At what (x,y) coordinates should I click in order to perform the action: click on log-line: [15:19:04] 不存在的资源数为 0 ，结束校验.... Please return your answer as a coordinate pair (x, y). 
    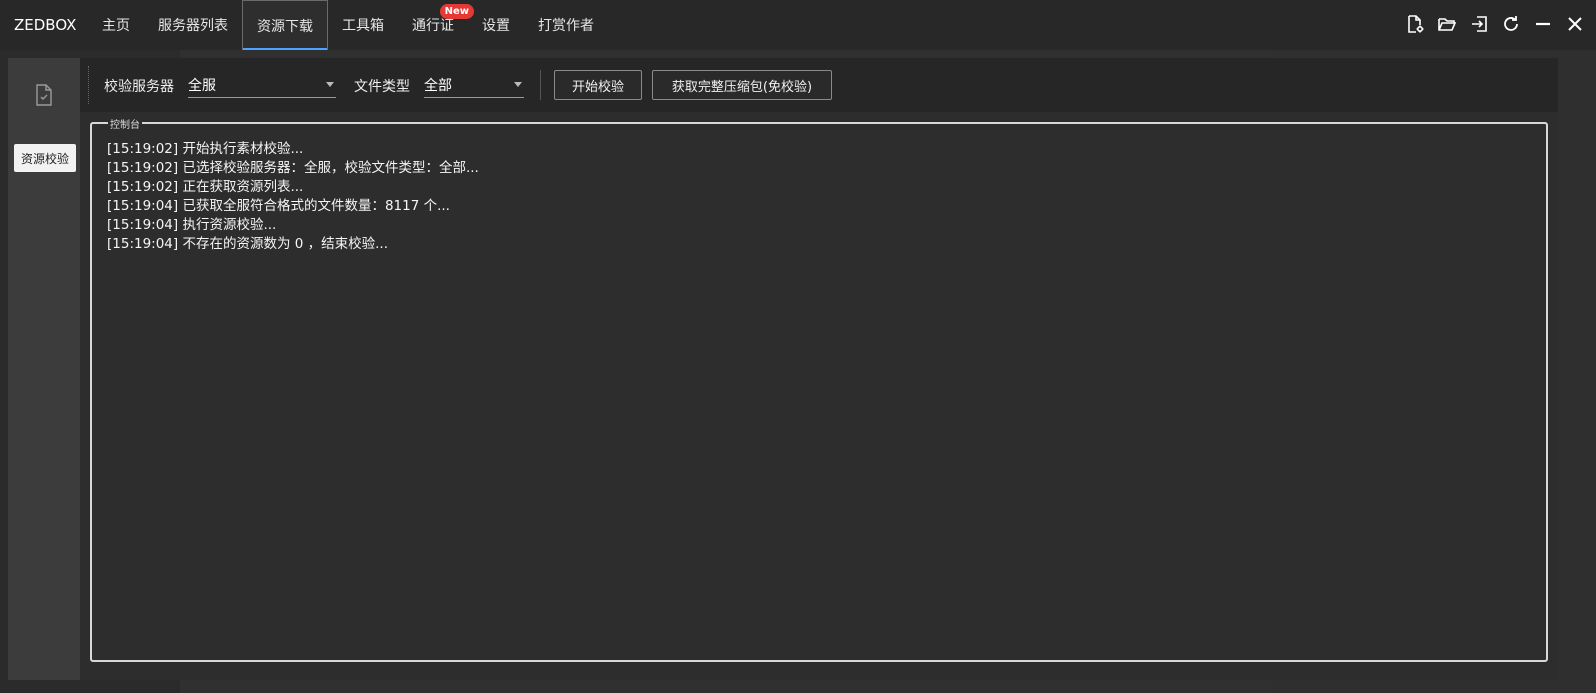
    Looking at the image, I should click on (248, 244).